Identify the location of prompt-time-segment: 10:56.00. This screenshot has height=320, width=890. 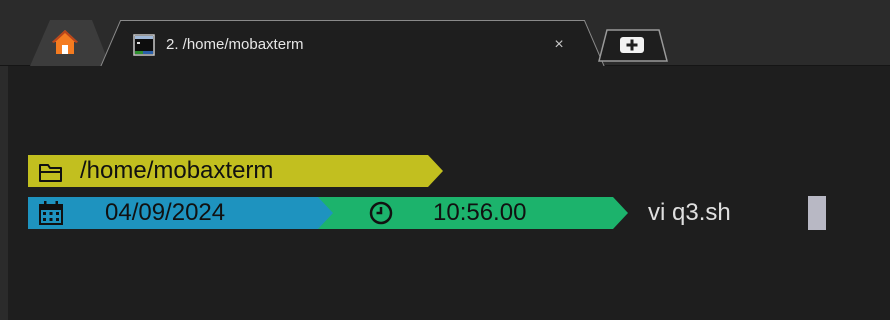
(473, 213).